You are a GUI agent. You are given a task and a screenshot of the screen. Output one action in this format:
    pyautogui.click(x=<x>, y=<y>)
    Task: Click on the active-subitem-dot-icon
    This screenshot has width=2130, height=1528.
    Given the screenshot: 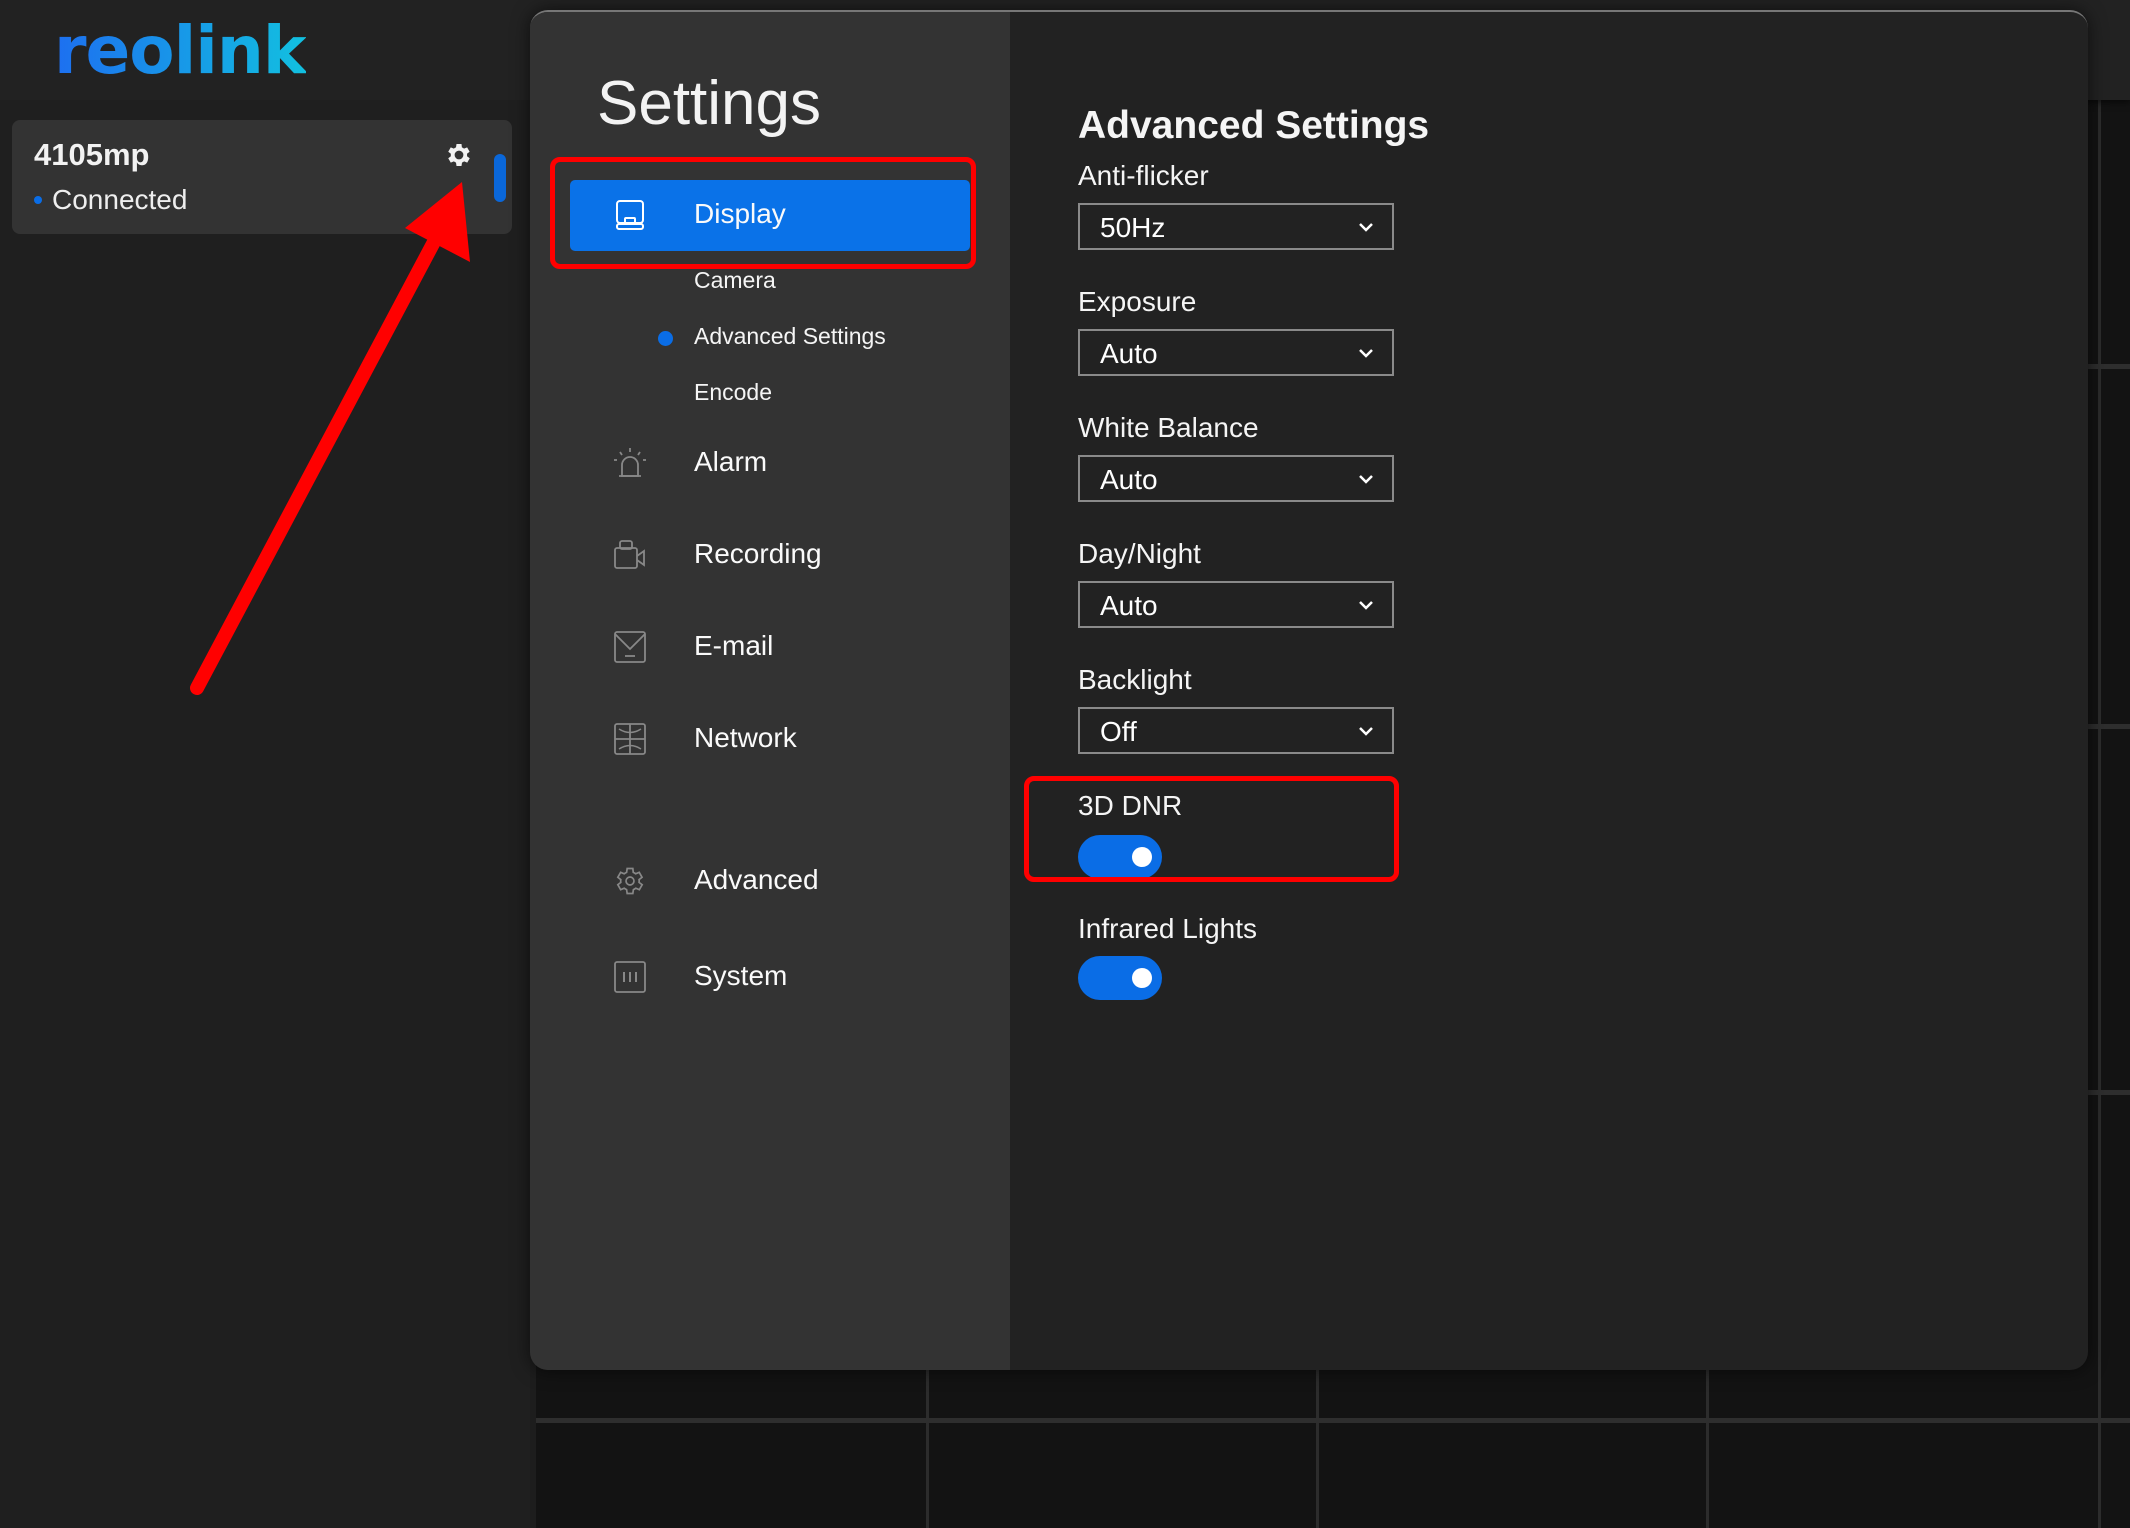 What is the action you would take?
    pyautogui.click(x=665, y=338)
    